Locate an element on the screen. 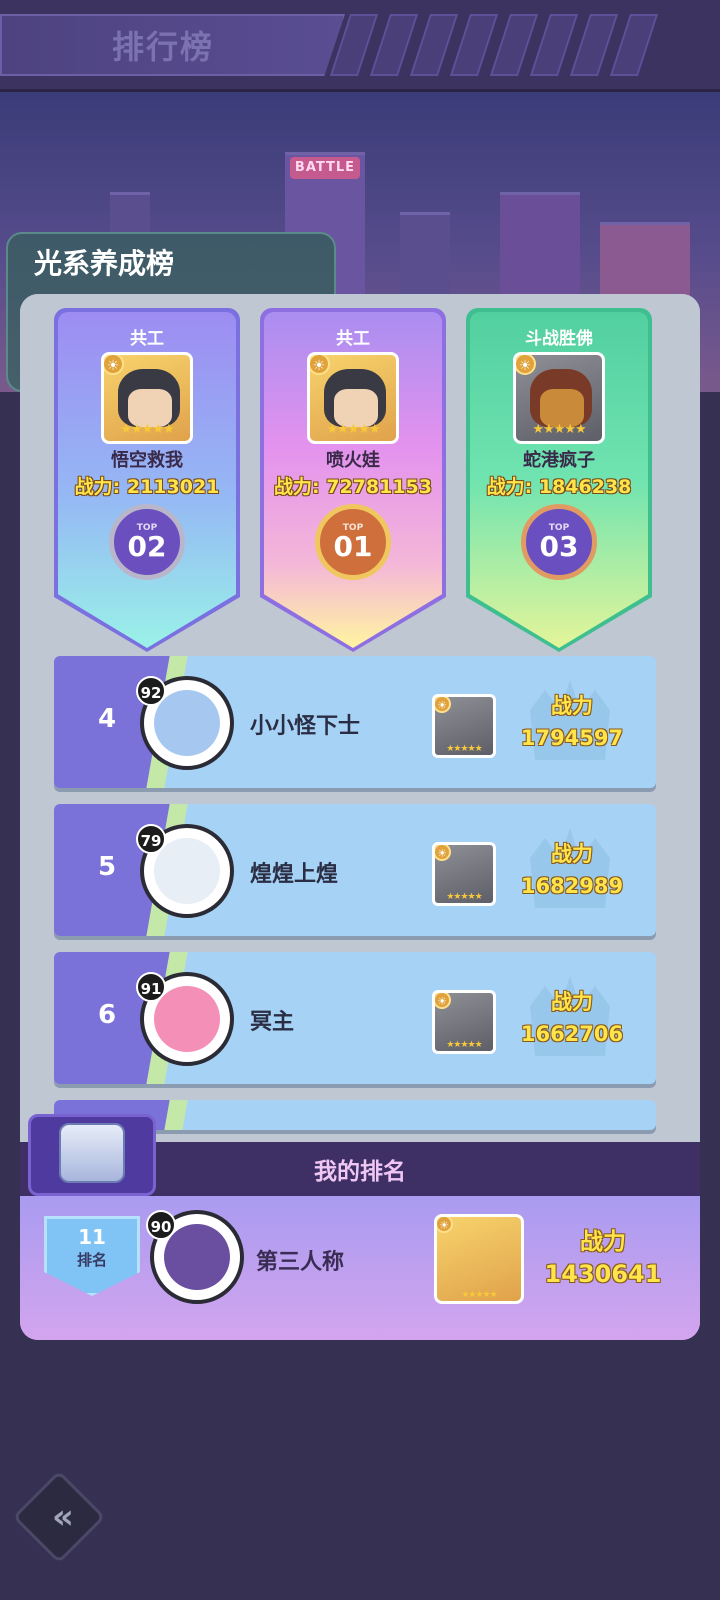  rank-number: 5 is located at coordinates (107, 867).